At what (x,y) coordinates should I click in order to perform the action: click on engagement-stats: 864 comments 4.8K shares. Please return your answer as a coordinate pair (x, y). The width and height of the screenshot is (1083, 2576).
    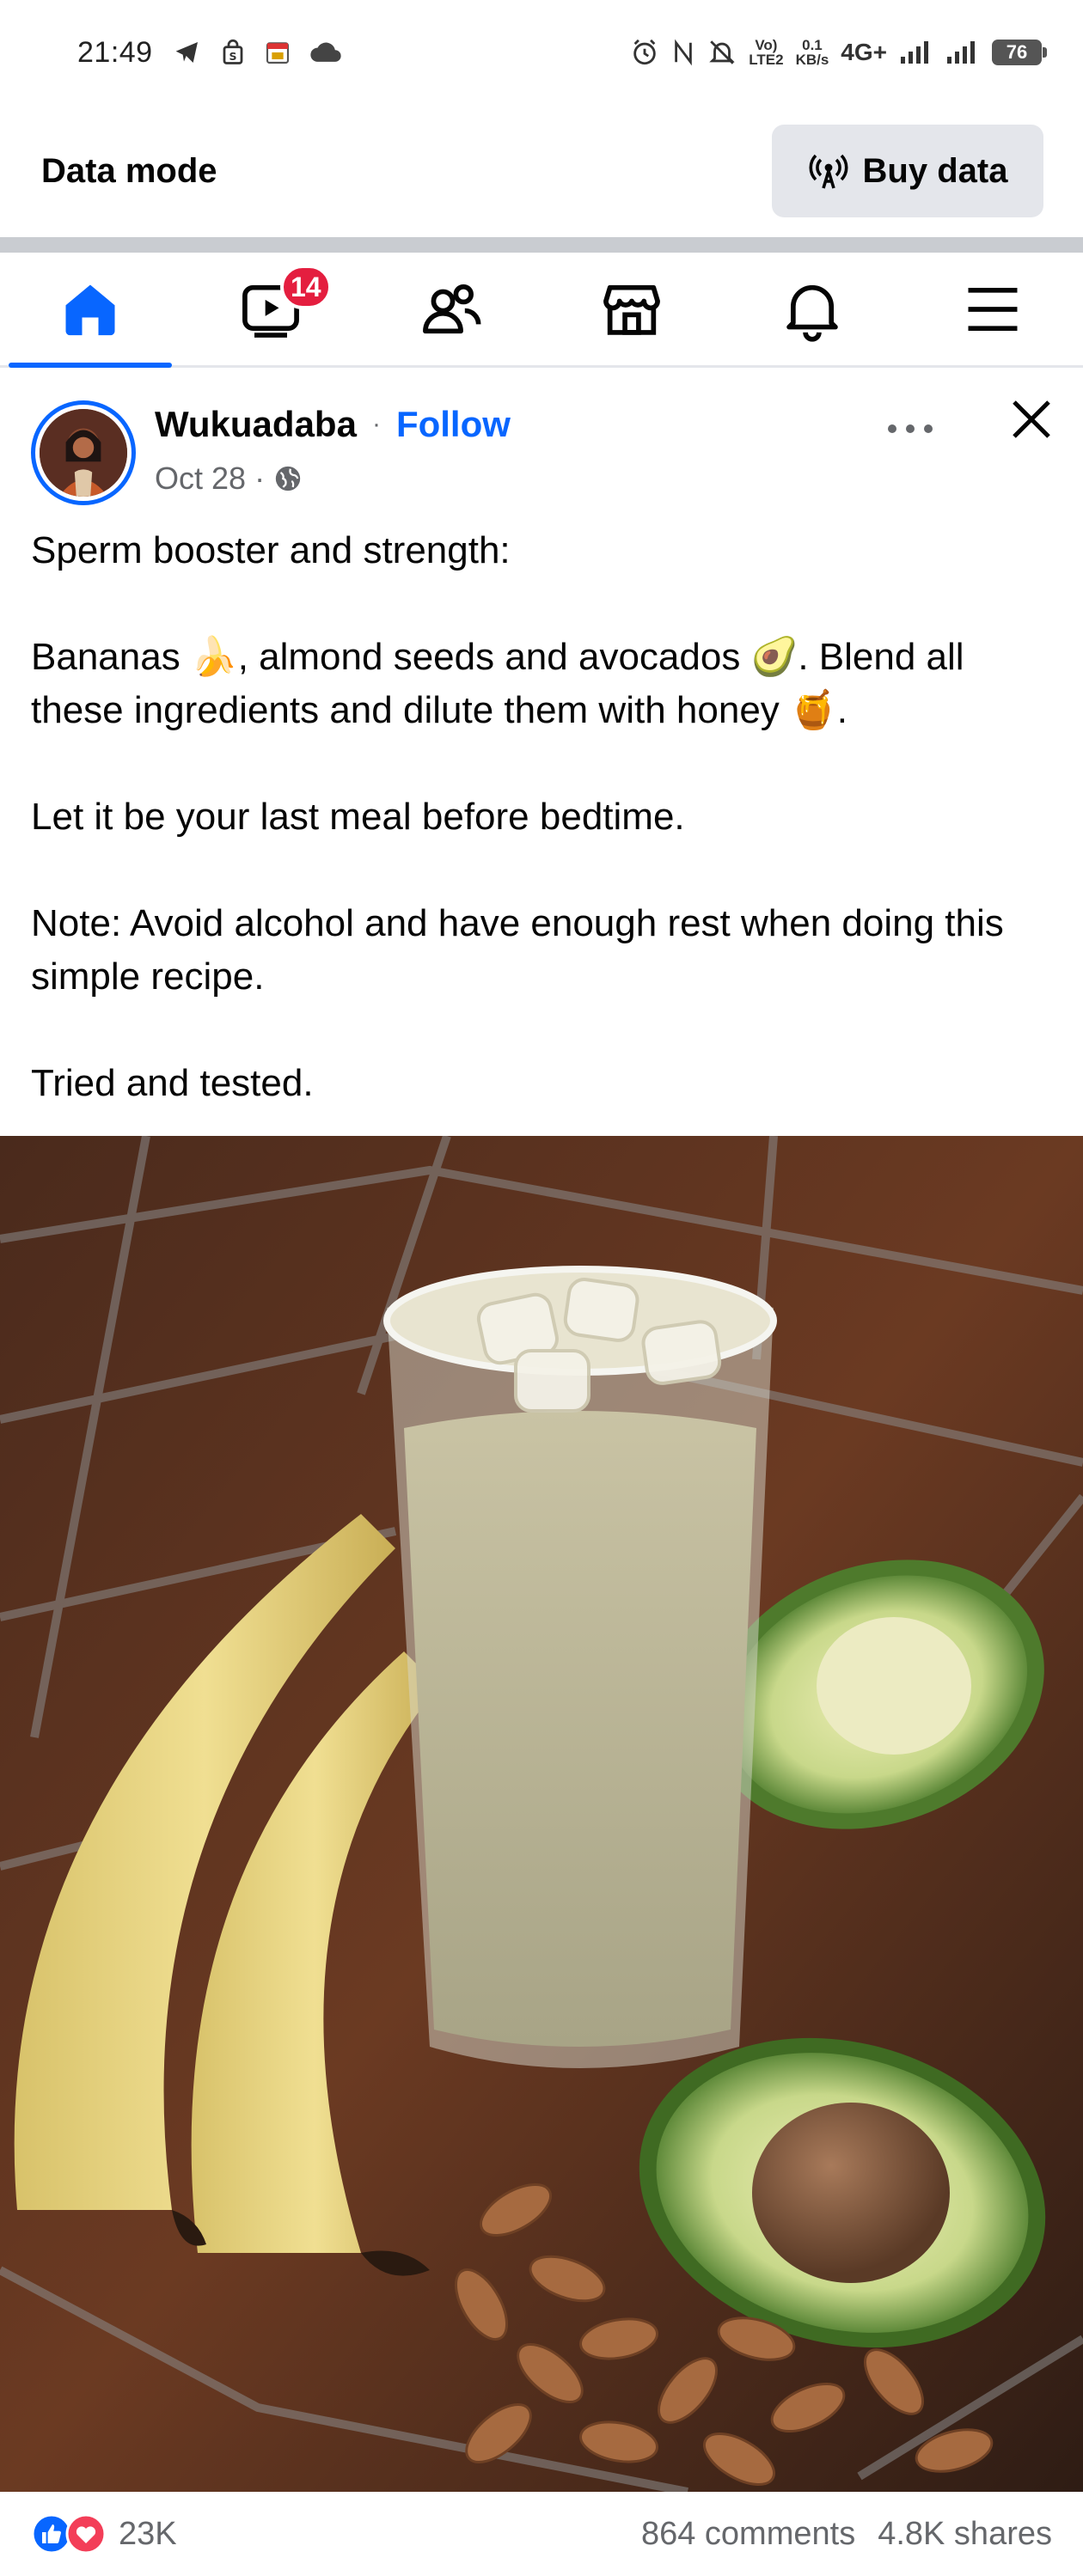
    Looking at the image, I should click on (846, 2534).